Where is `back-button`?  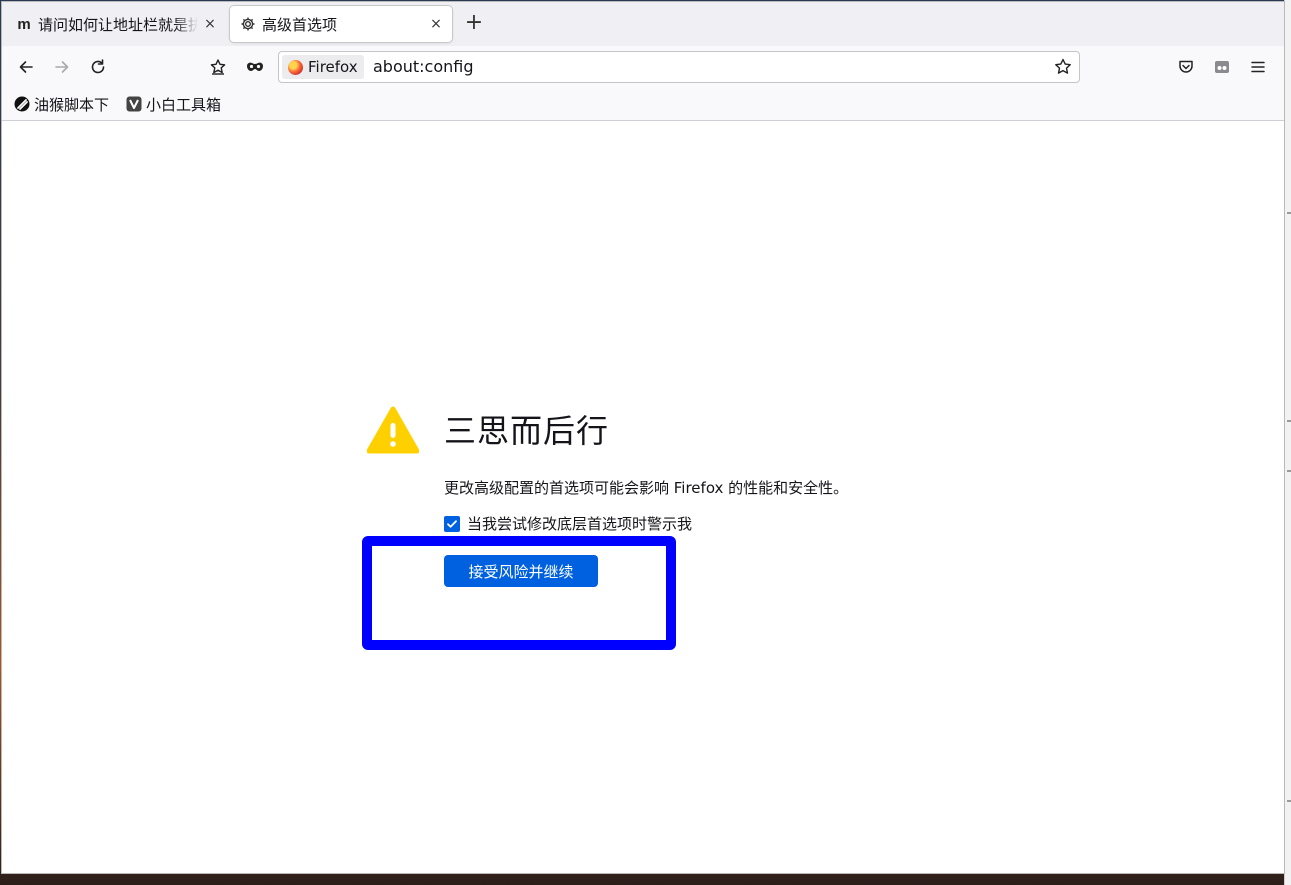
back-button is located at coordinates (26, 67).